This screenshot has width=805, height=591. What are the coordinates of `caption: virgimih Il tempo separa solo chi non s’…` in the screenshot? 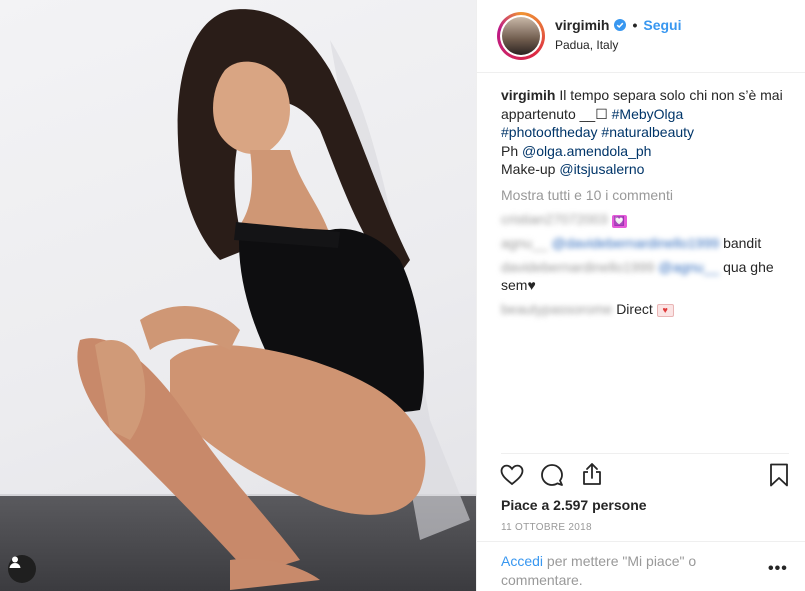 It's located at (646, 132).